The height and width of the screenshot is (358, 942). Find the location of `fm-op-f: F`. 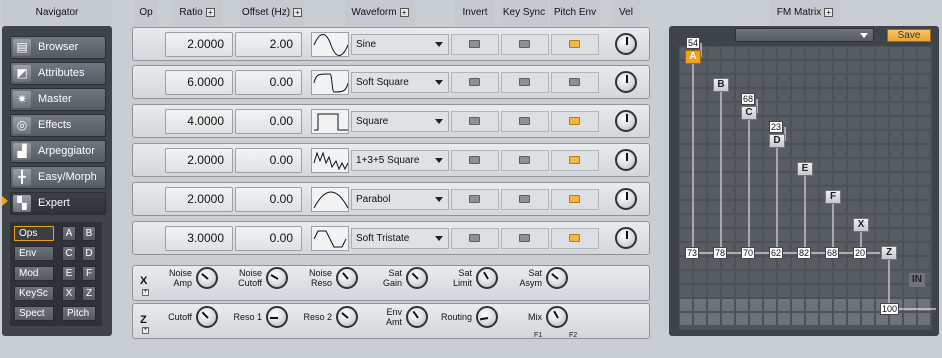

fm-op-f: F is located at coordinates (833, 197).